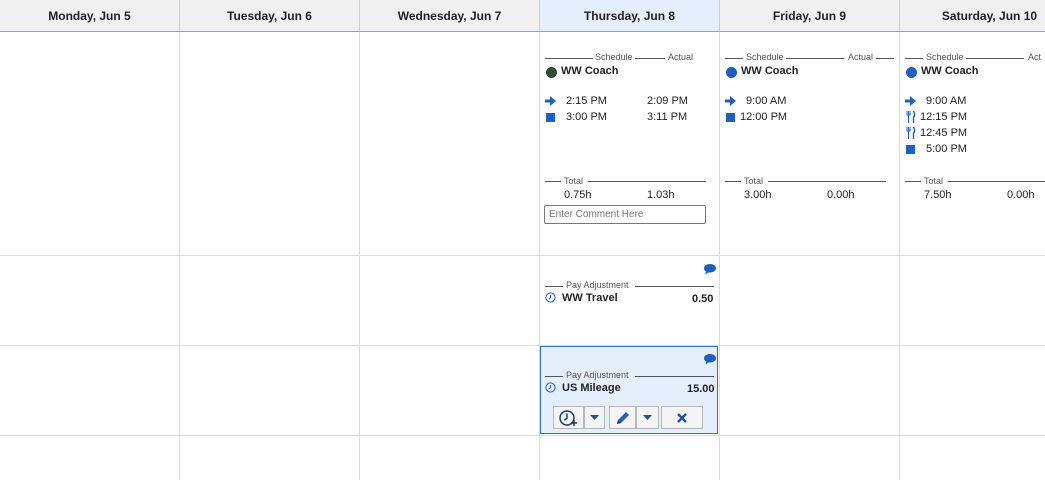 This screenshot has width=1045, height=480. What do you see at coordinates (586, 101) in the screenshot?
I see `schedule-in-time: 2:15 PM` at bounding box center [586, 101].